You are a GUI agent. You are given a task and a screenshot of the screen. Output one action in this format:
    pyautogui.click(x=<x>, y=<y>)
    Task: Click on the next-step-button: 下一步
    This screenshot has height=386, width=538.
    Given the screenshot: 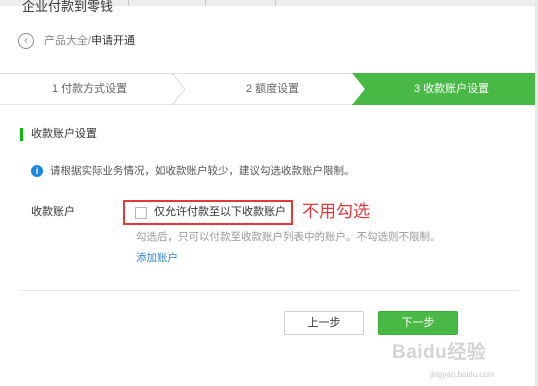 What is the action you would take?
    pyautogui.click(x=418, y=323)
    